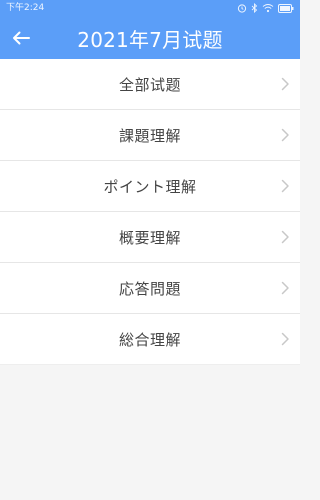  I want to click on status-icons, so click(265, 8).